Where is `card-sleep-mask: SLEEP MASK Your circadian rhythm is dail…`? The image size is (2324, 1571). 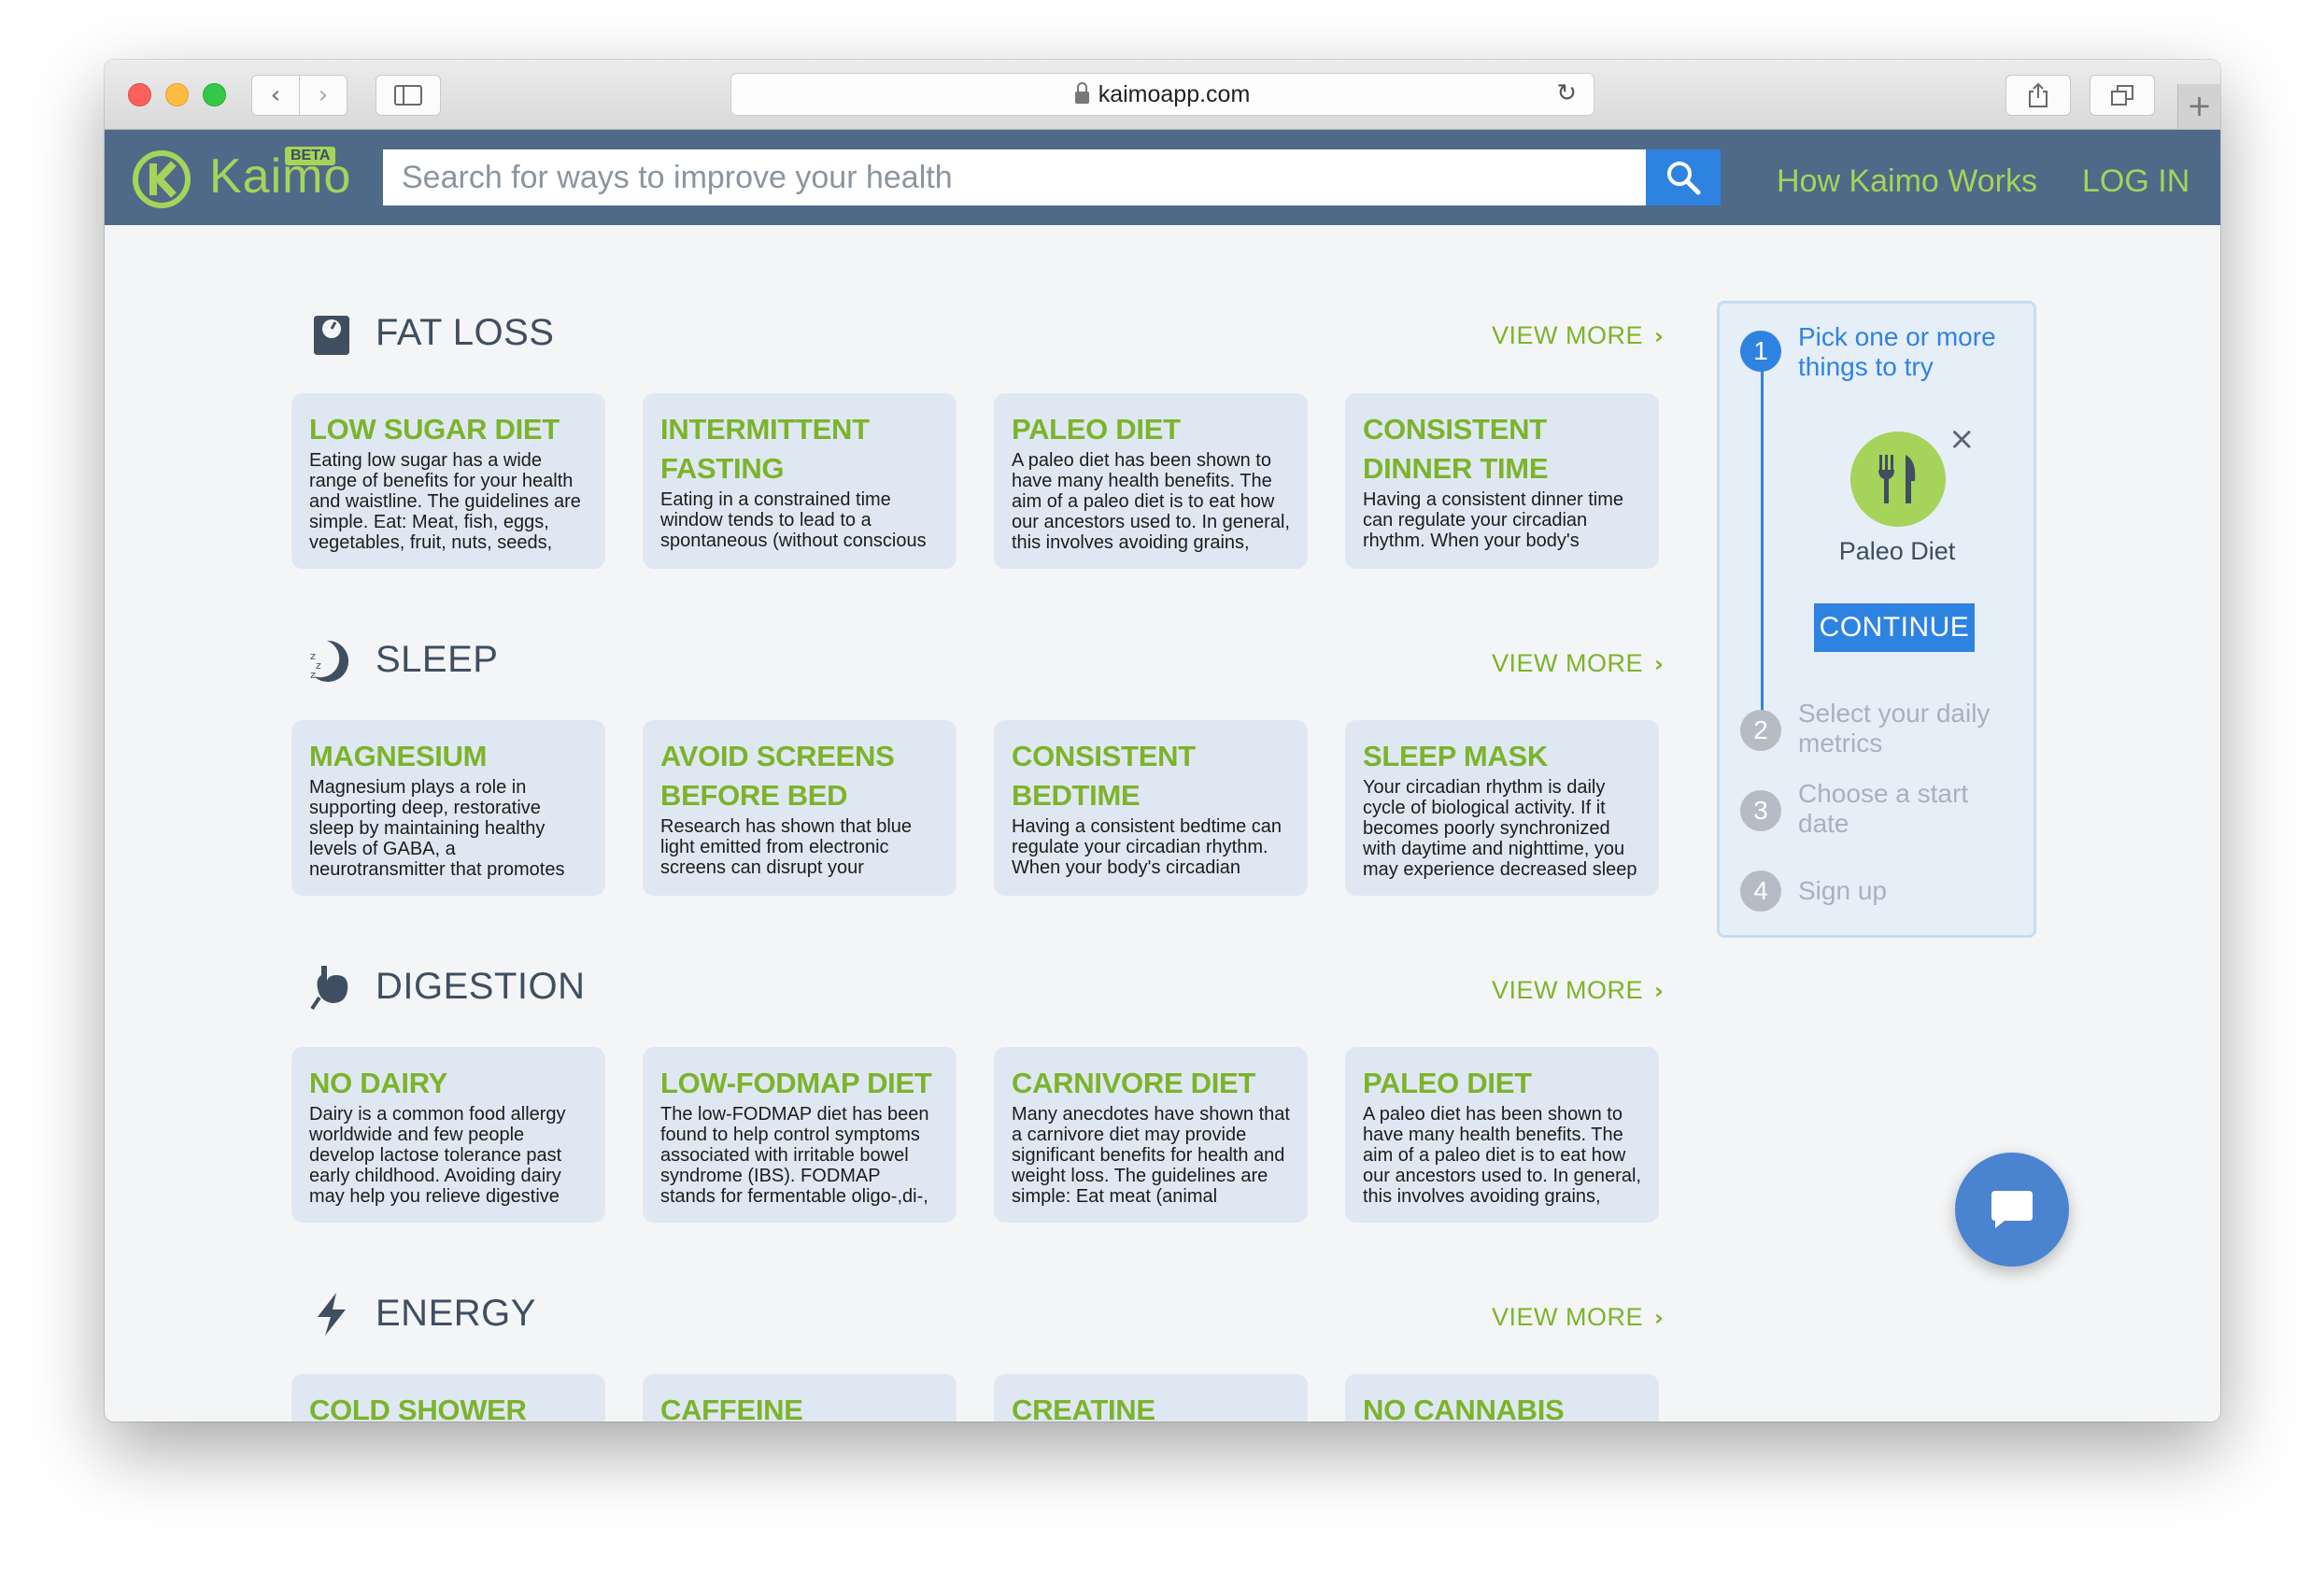
card-sleep-mask: SLEEP MASK Your circadian rhythm is dail… is located at coordinates (1502, 808).